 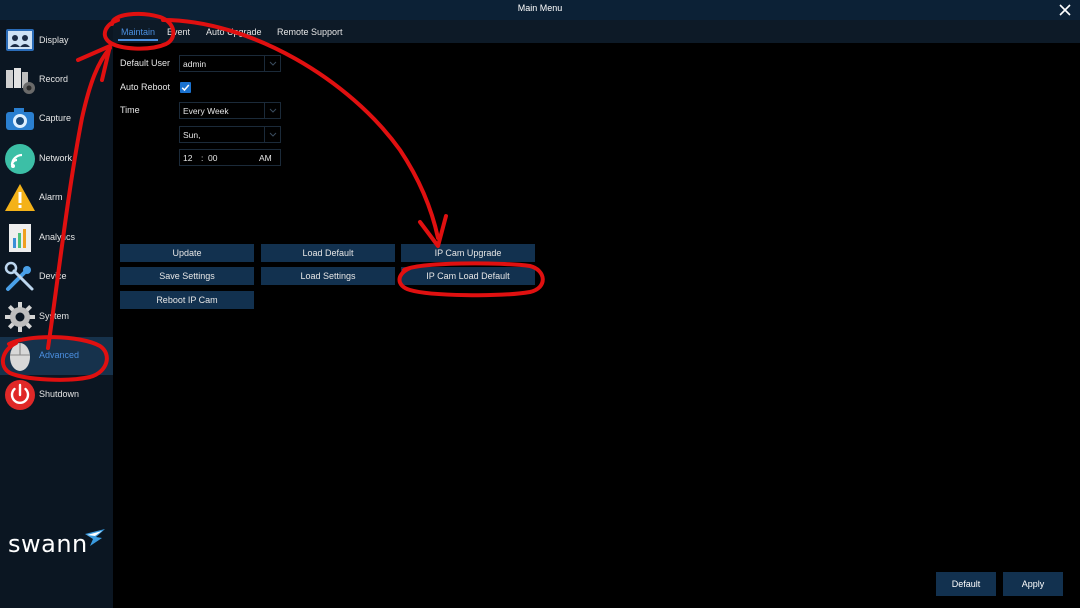 I want to click on sidebar-item-label: Alarm, so click(x=51, y=197).